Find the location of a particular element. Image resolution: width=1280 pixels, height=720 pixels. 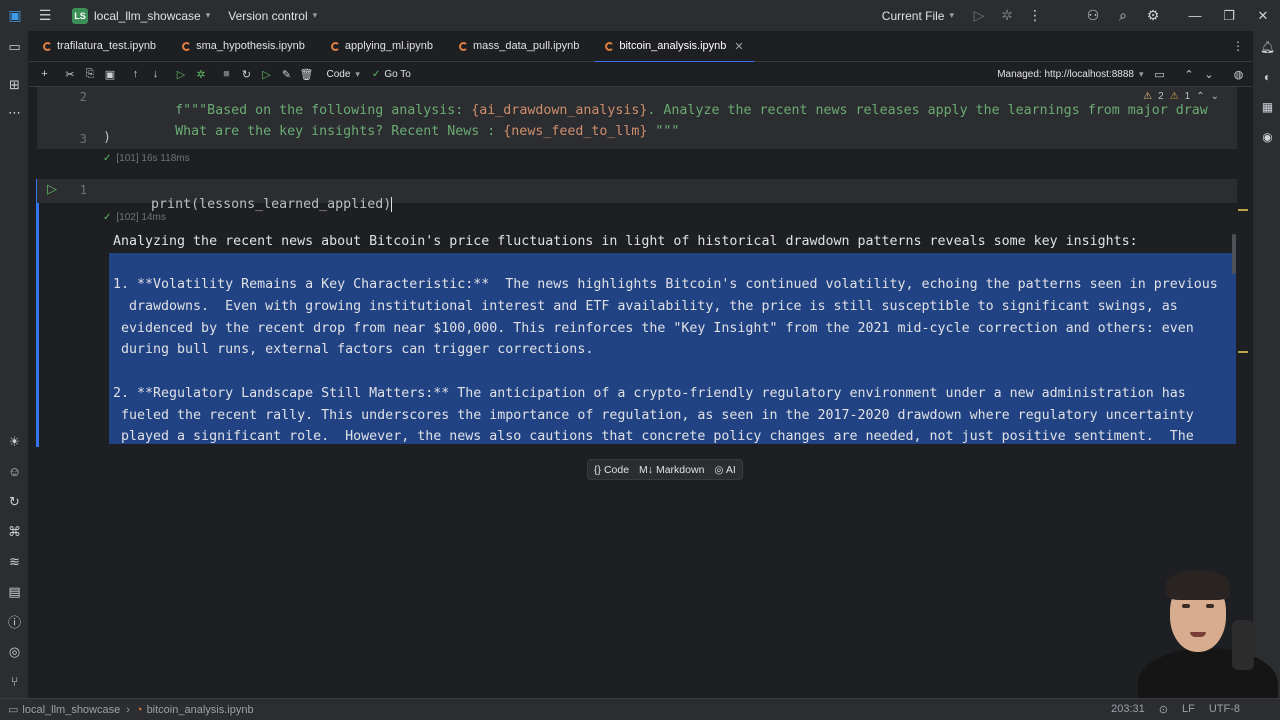

more-tools-icon: ⋯ is located at coordinates (14, 112).